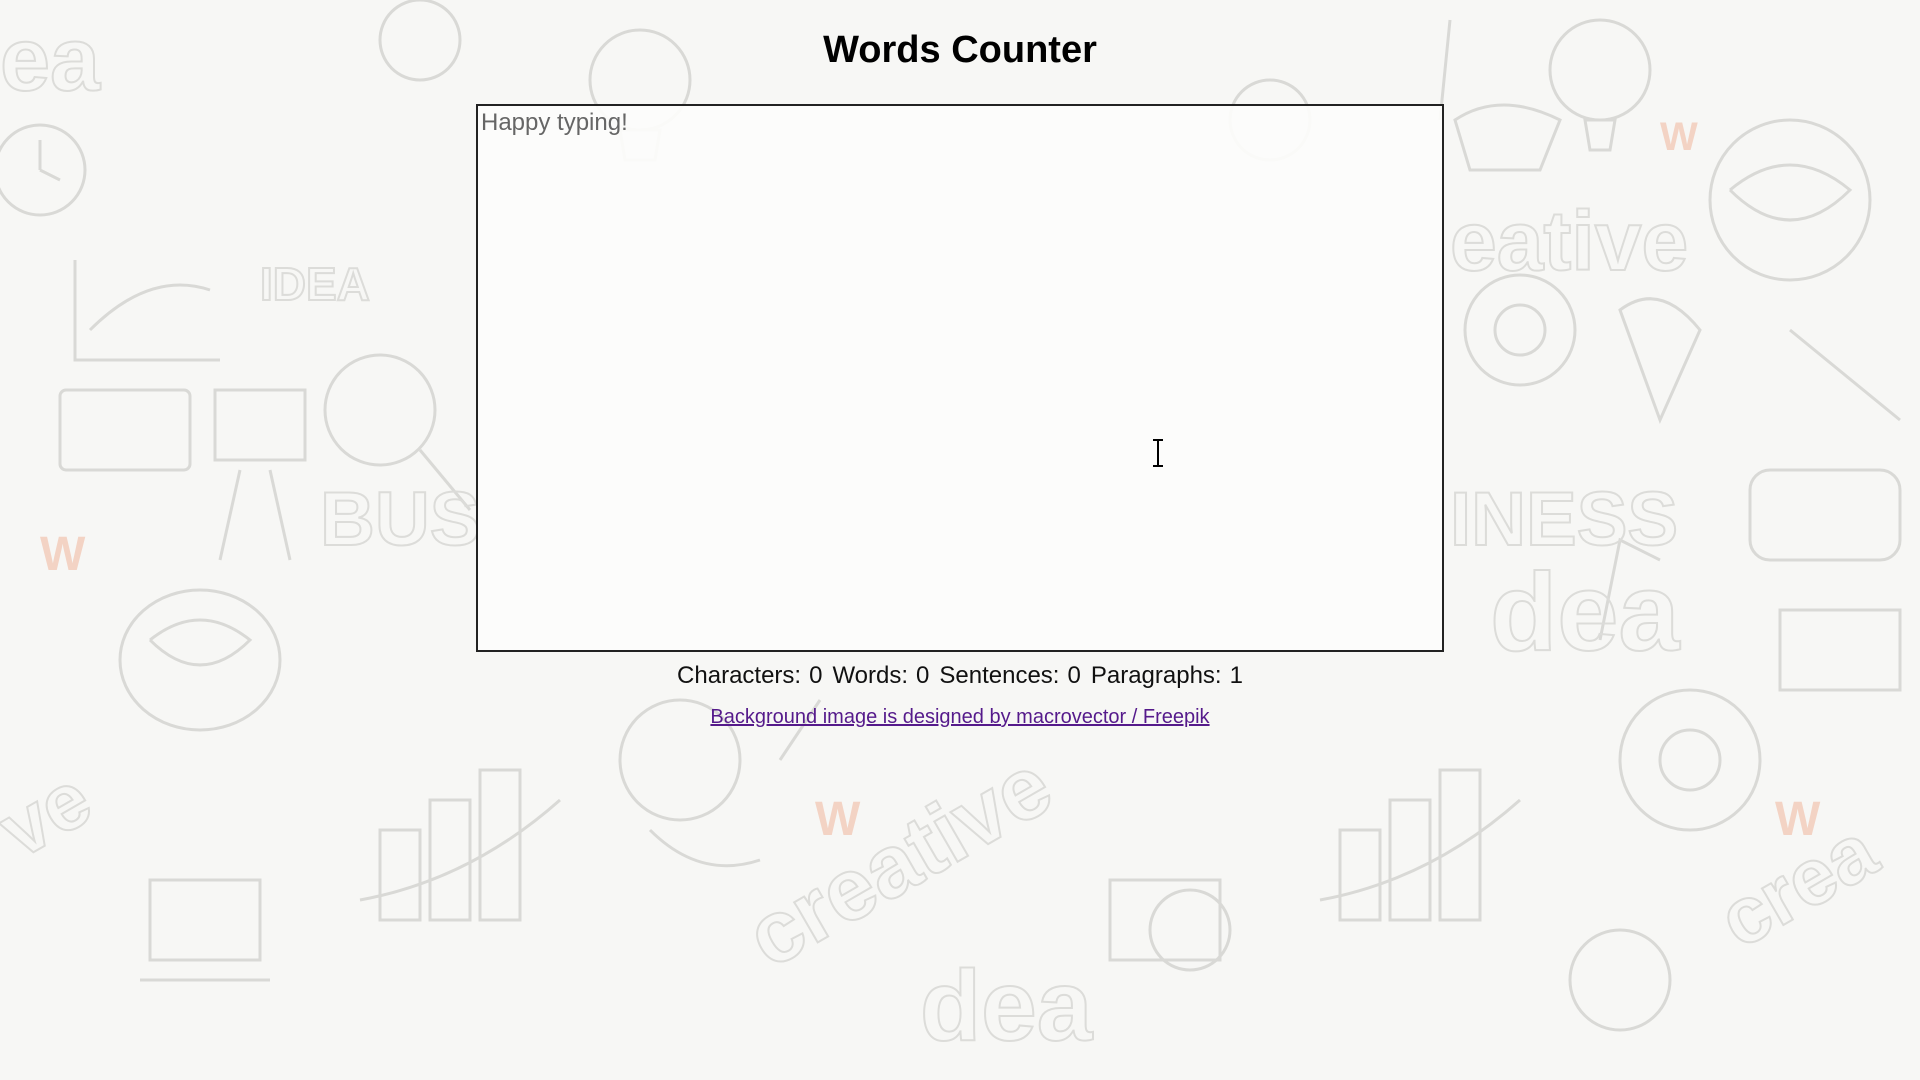 This screenshot has width=1920, height=1080. Describe the element at coordinates (1236, 675) in the screenshot. I see `paragraphs-count: 1` at that location.